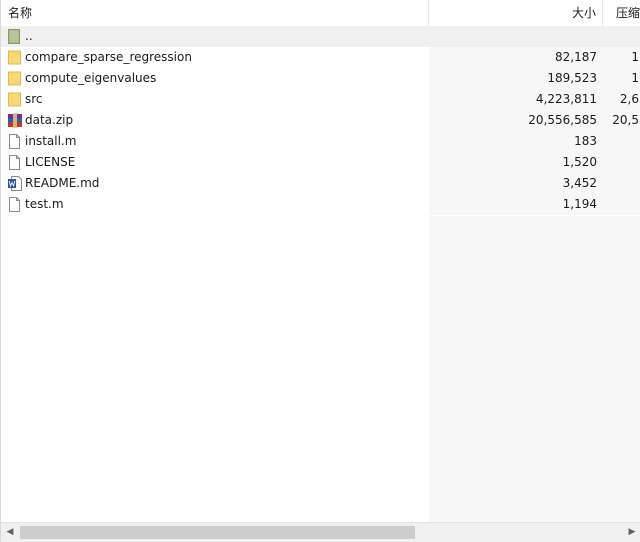  Describe the element at coordinates (516, 78) in the screenshot. I see `size-cell: 189,523` at that location.